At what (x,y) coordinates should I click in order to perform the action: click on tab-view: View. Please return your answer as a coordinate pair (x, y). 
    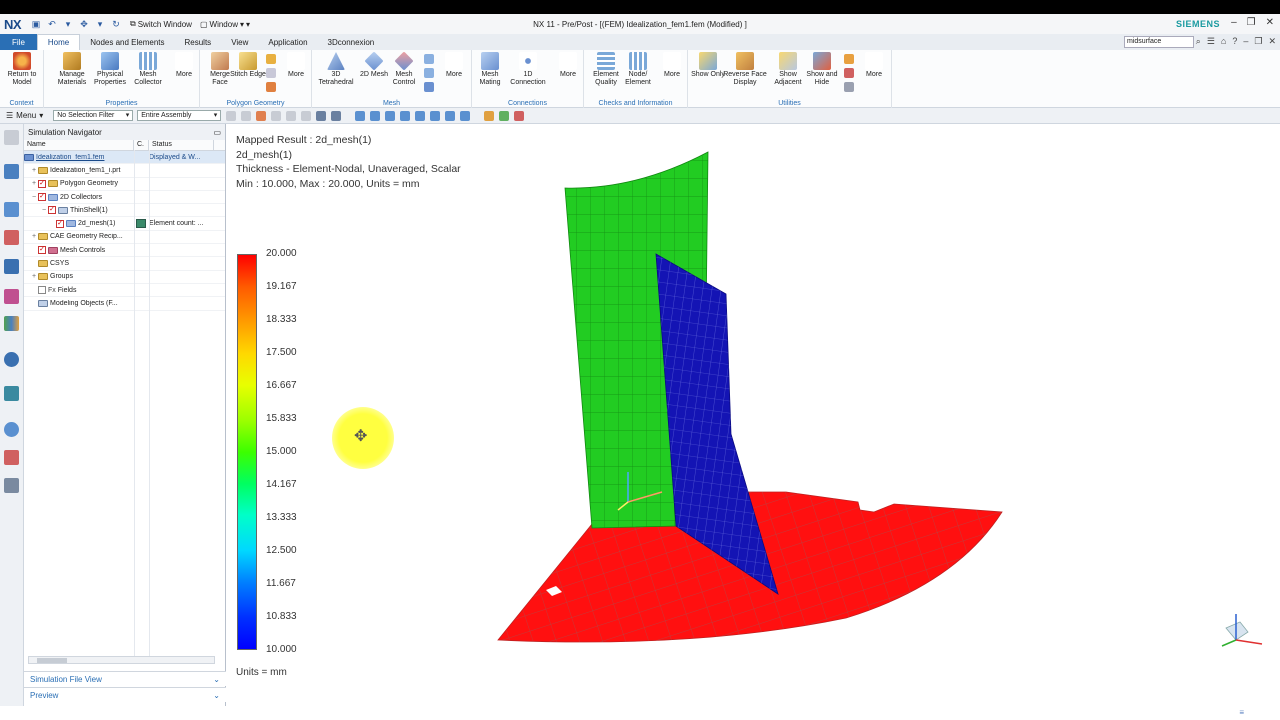
    Looking at the image, I should click on (239, 42).